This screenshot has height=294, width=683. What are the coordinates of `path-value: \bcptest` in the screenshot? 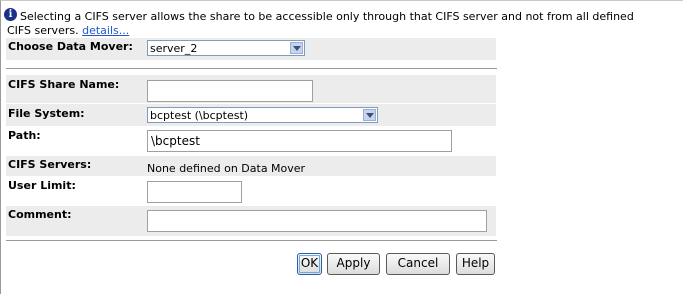 It's located at (175, 141).